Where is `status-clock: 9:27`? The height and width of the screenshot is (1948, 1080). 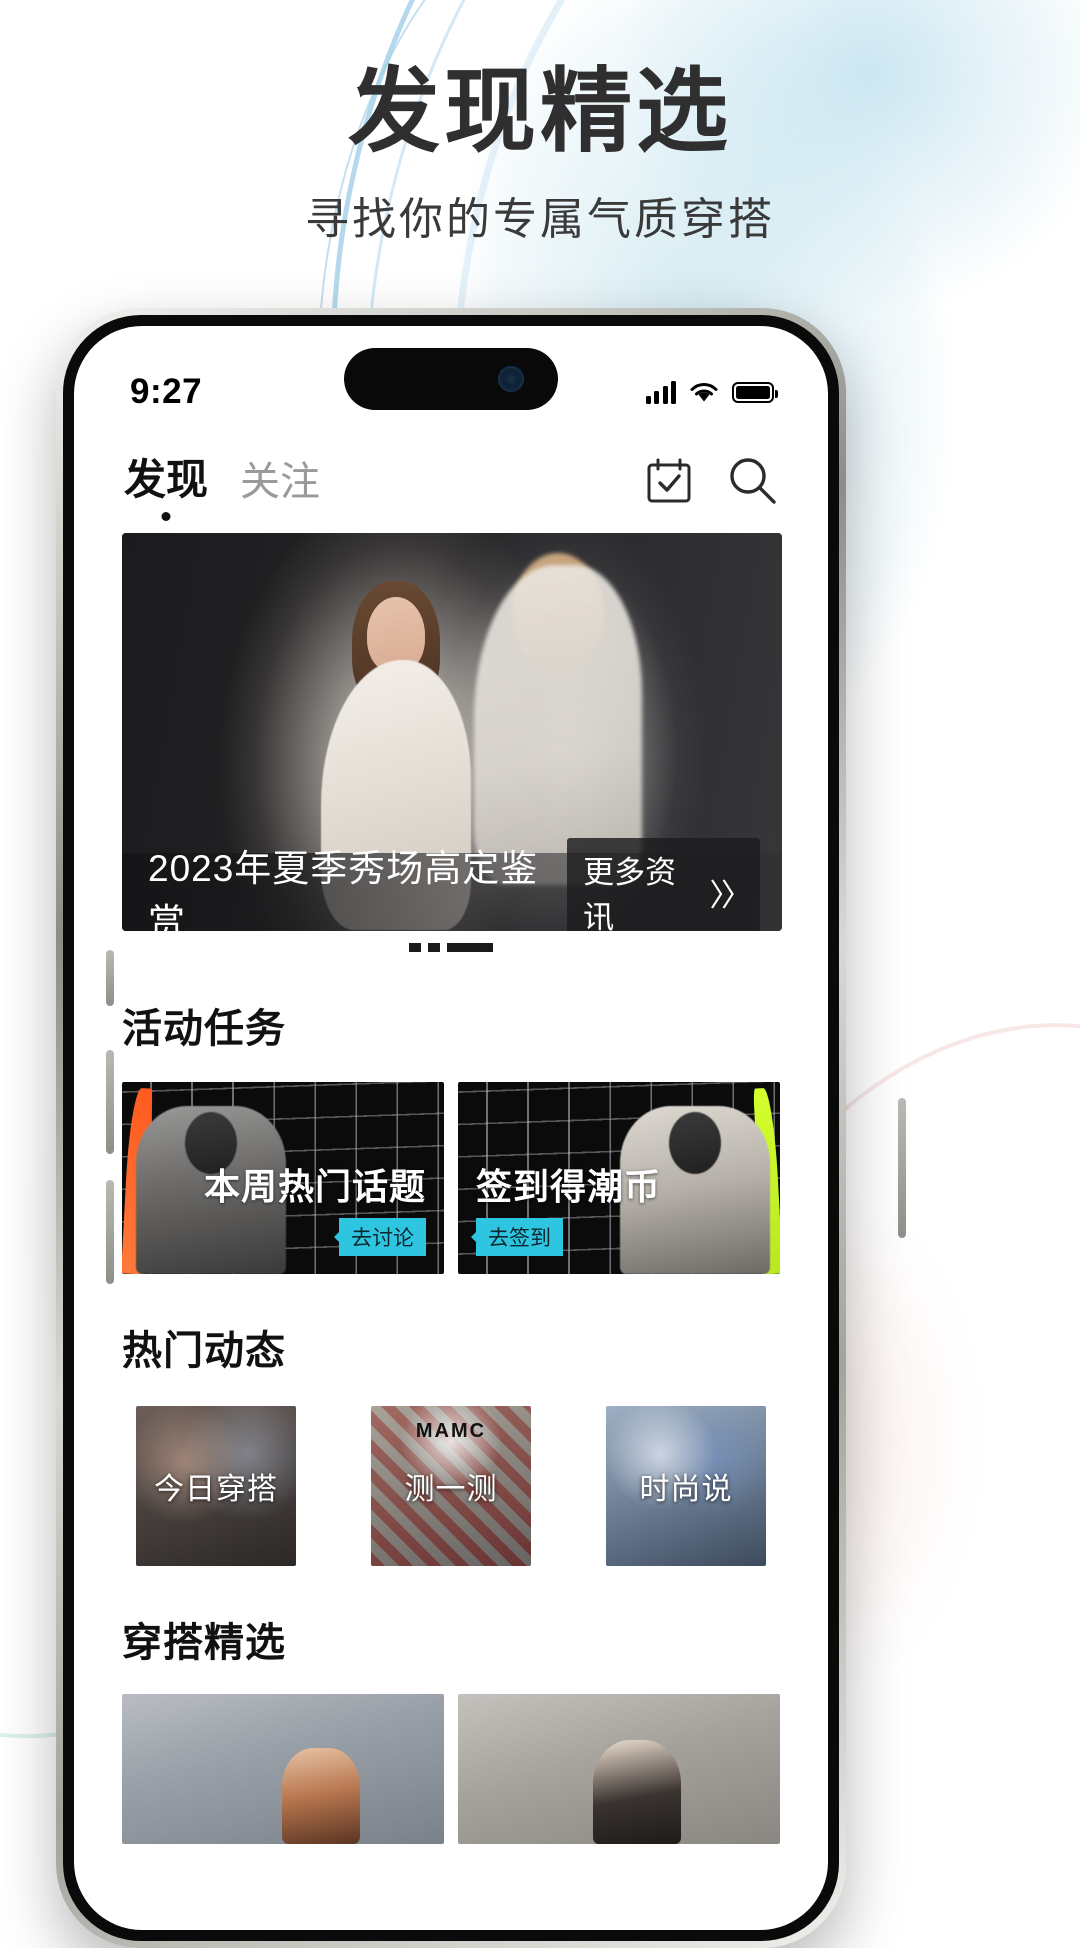 status-clock: 9:27 is located at coordinates (166, 391).